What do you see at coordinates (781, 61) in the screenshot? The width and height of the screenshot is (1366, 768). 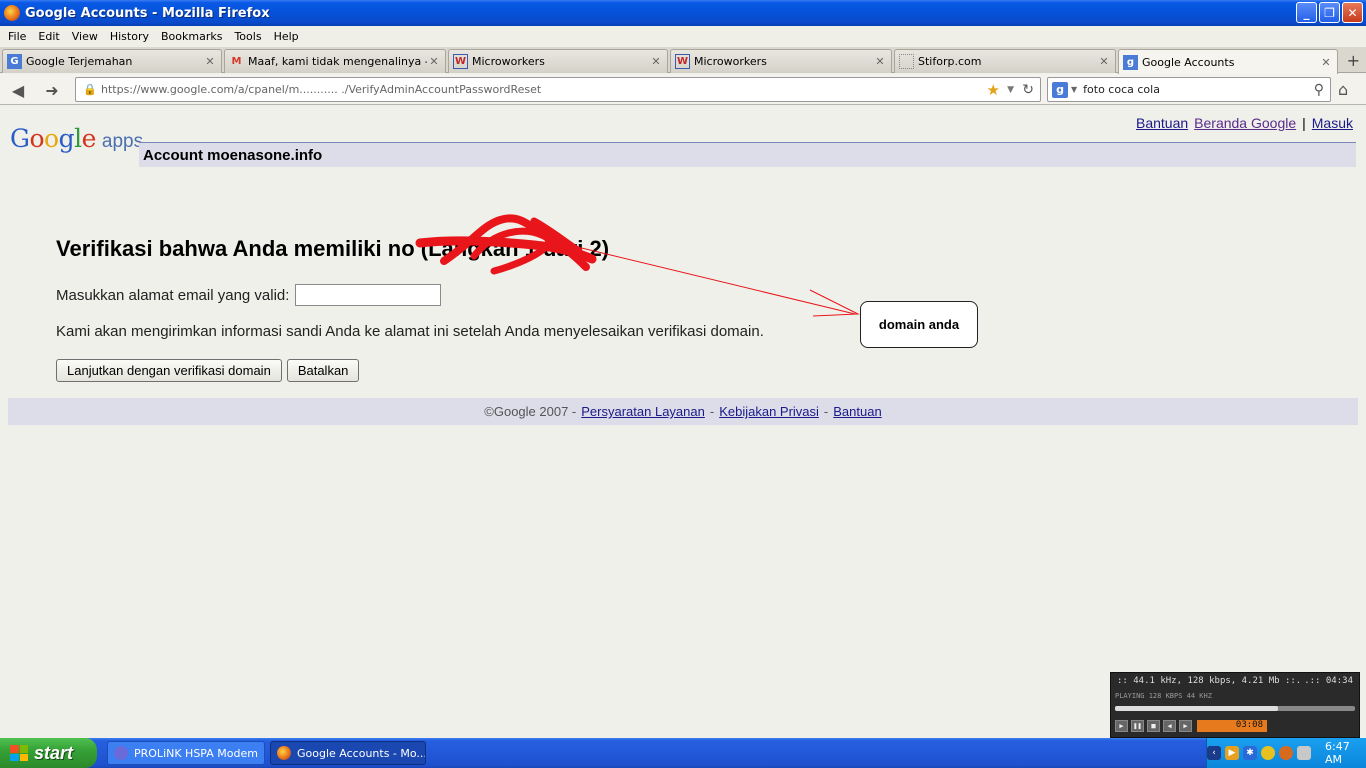 I see `tab-microworkers-2: W Microworkers ✕` at bounding box center [781, 61].